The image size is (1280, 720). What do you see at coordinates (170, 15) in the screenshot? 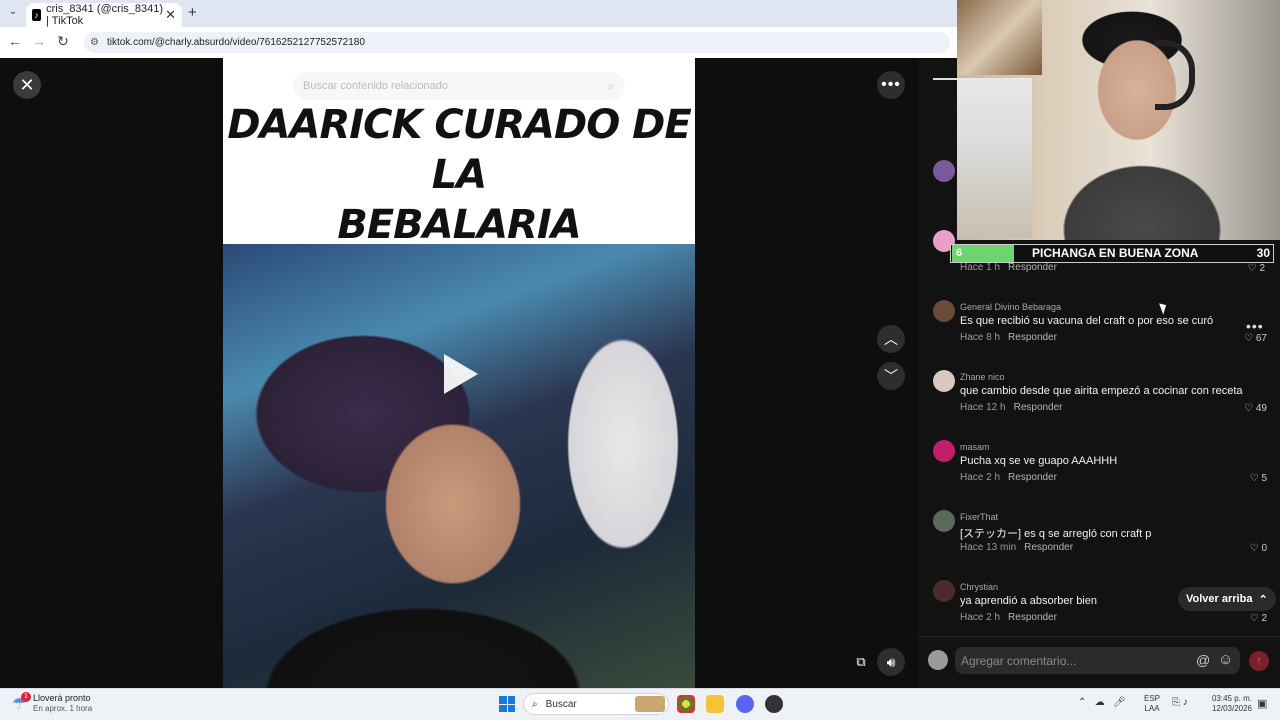
I see `tab-close-icon: ✕` at bounding box center [170, 15].